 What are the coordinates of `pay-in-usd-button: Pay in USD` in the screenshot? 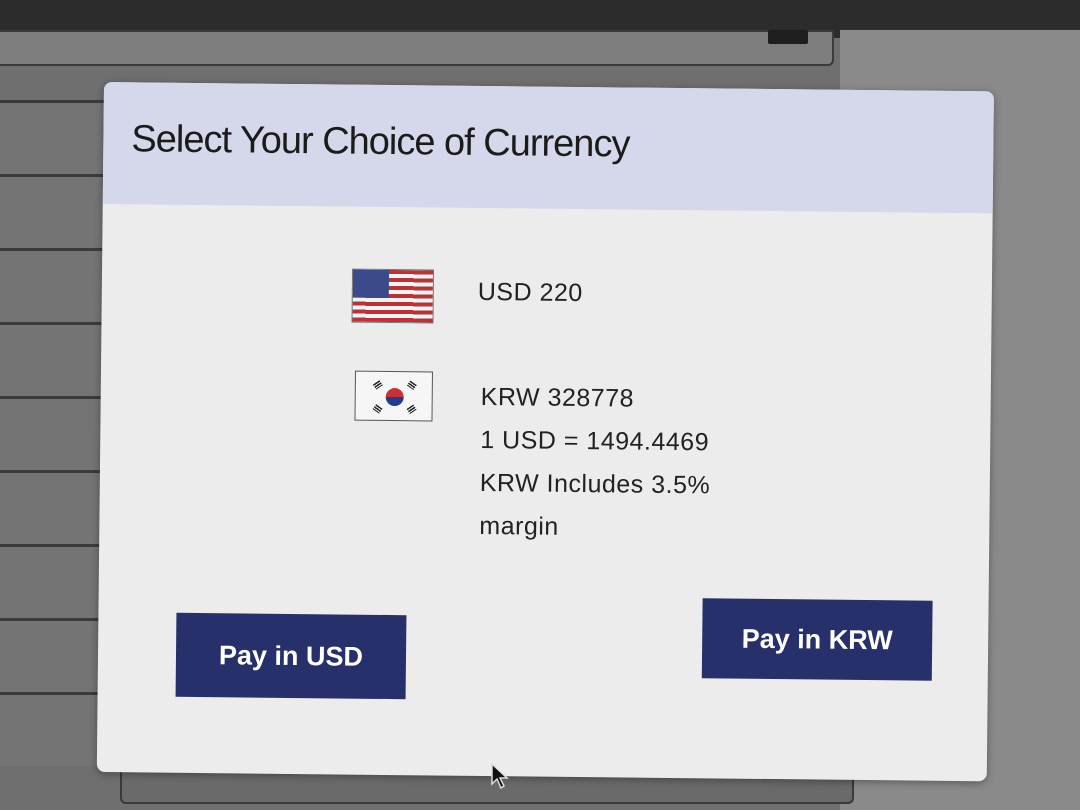 It's located at (291, 656).